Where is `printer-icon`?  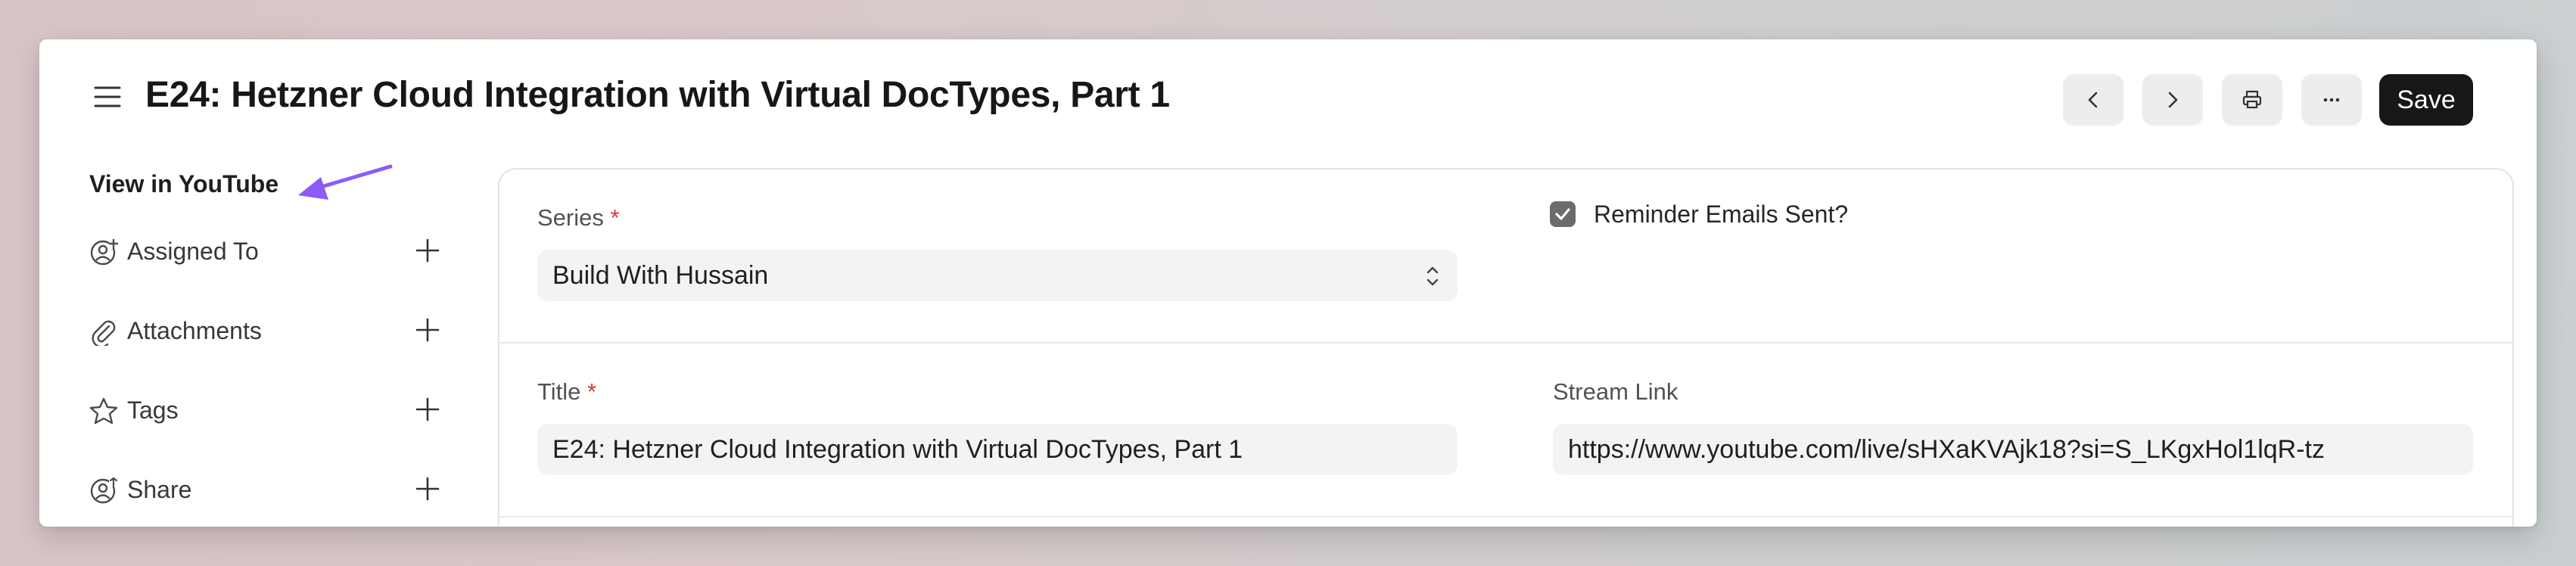
printer-icon is located at coordinates (2252, 99).